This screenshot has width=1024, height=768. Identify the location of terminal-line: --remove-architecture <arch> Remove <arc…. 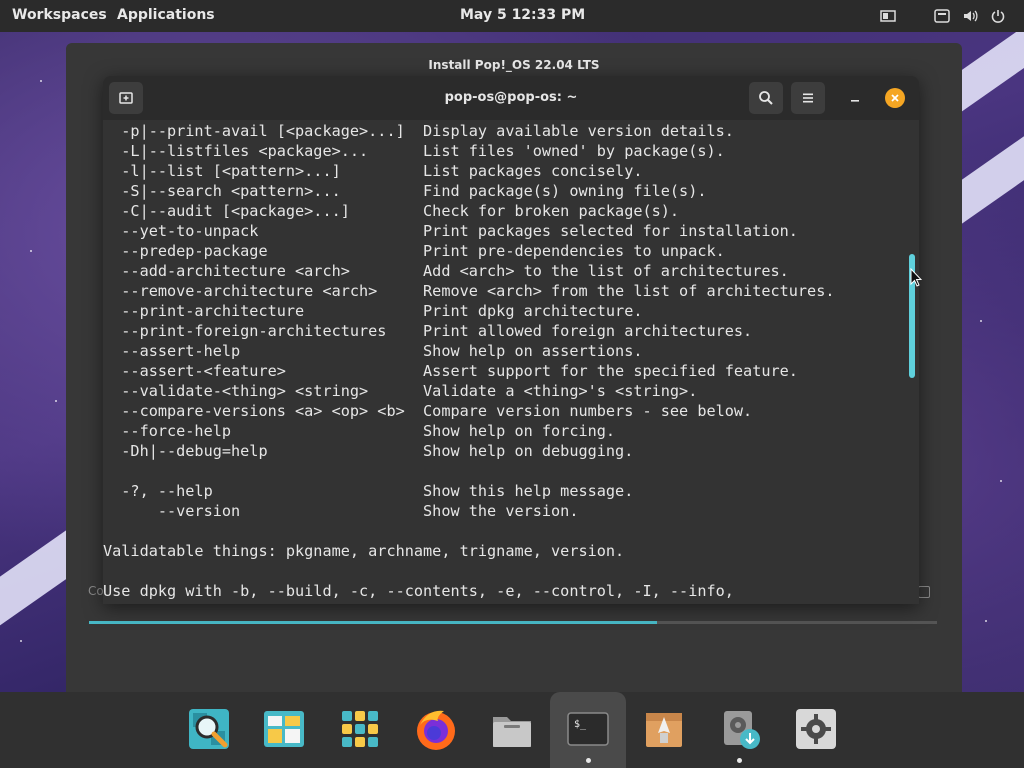
(469, 291).